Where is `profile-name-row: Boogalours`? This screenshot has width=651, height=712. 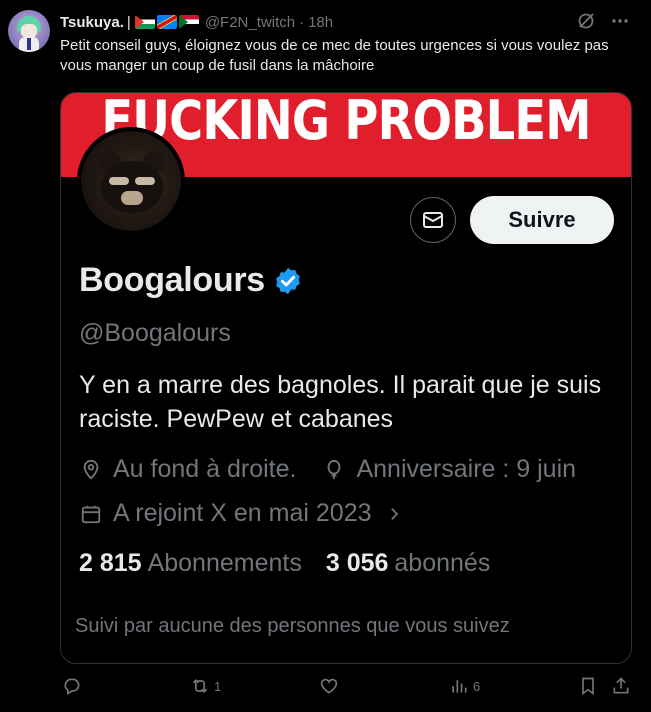 profile-name-row: Boogalours is located at coordinates (191, 280).